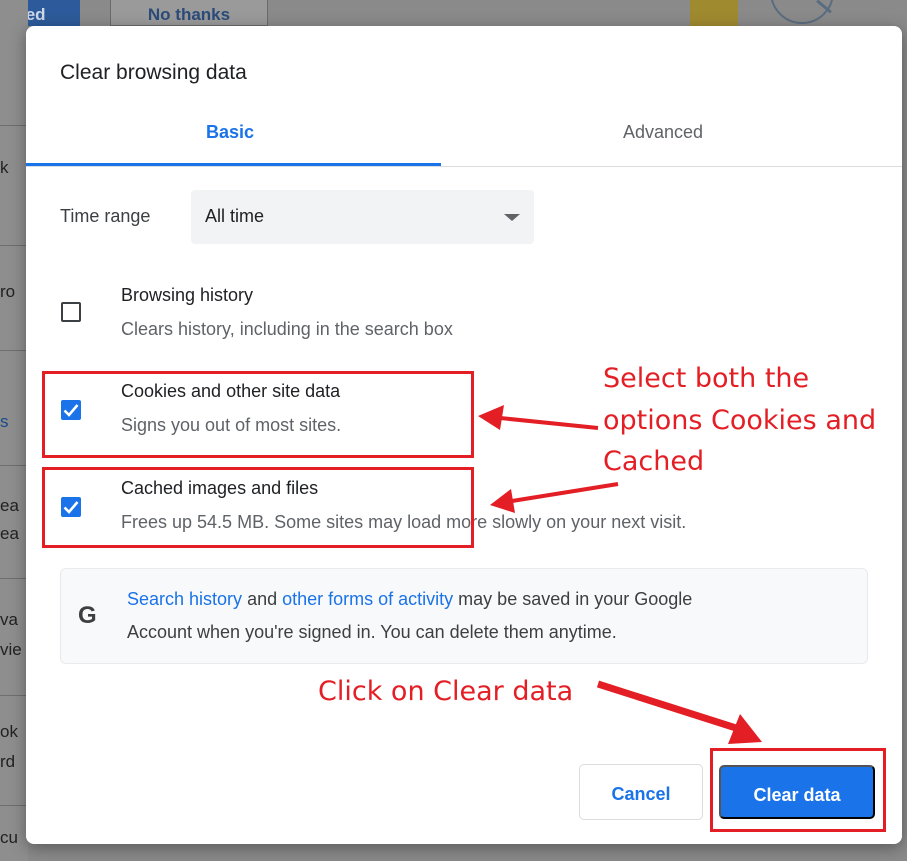 This screenshot has width=907, height=861. What do you see at coordinates (491, 417) in the screenshot?
I see `annotation-arrowhead-cookies` at bounding box center [491, 417].